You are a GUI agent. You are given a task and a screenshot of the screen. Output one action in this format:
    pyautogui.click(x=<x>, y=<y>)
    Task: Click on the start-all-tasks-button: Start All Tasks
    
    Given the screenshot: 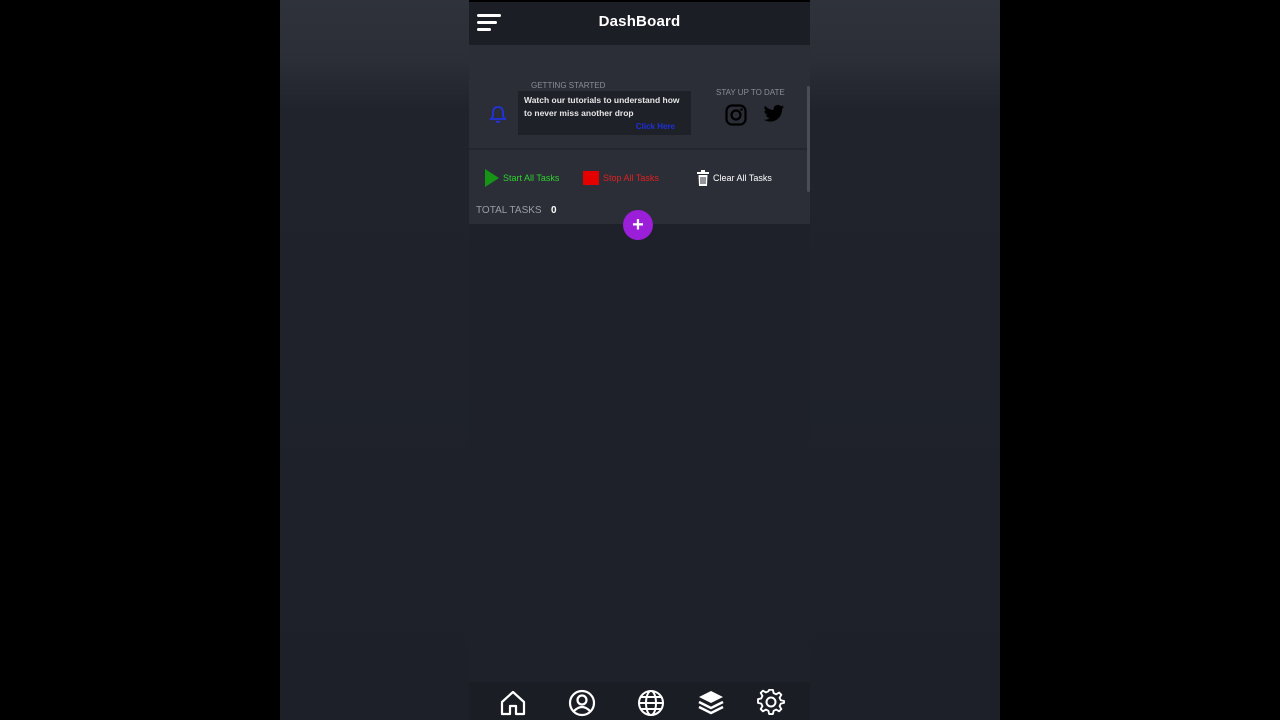 What is the action you would take?
    pyautogui.click(x=522, y=178)
    